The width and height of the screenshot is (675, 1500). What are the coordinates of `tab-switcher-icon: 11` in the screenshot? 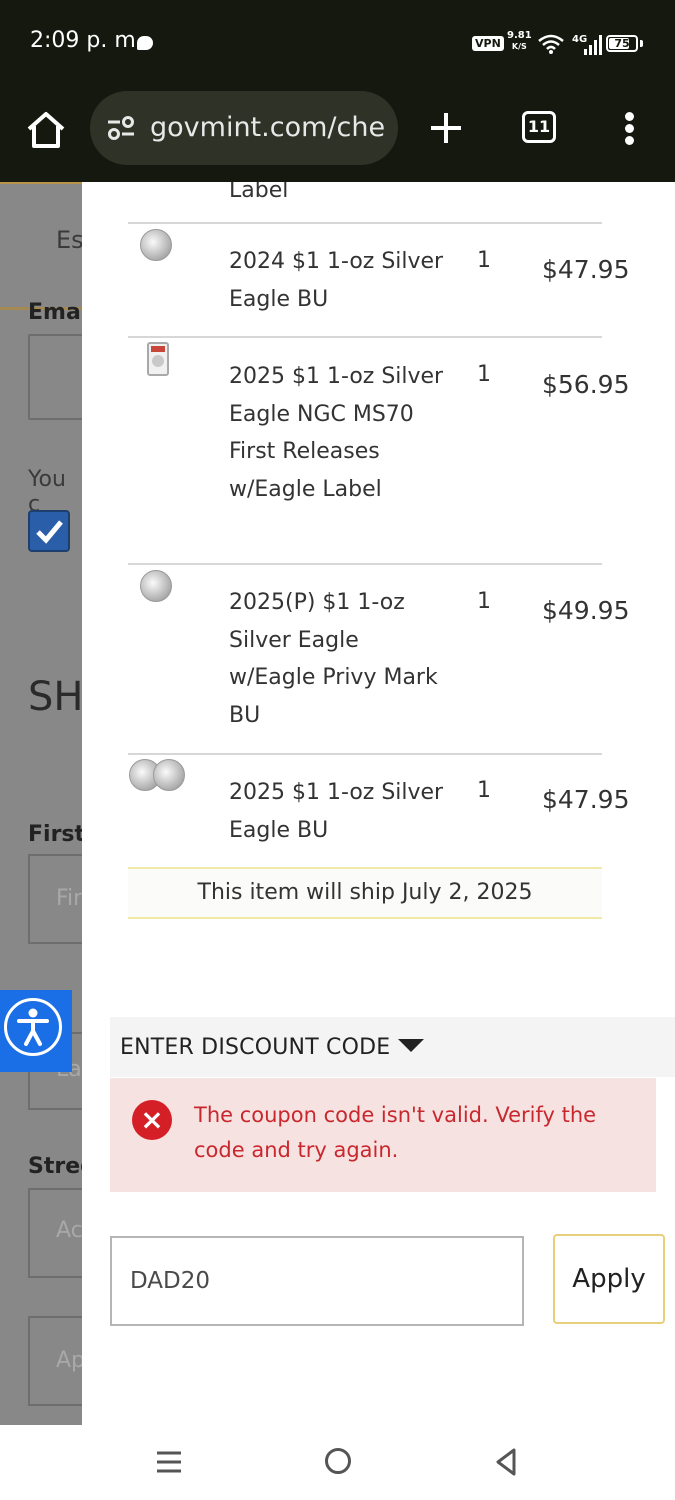 It's located at (539, 127).